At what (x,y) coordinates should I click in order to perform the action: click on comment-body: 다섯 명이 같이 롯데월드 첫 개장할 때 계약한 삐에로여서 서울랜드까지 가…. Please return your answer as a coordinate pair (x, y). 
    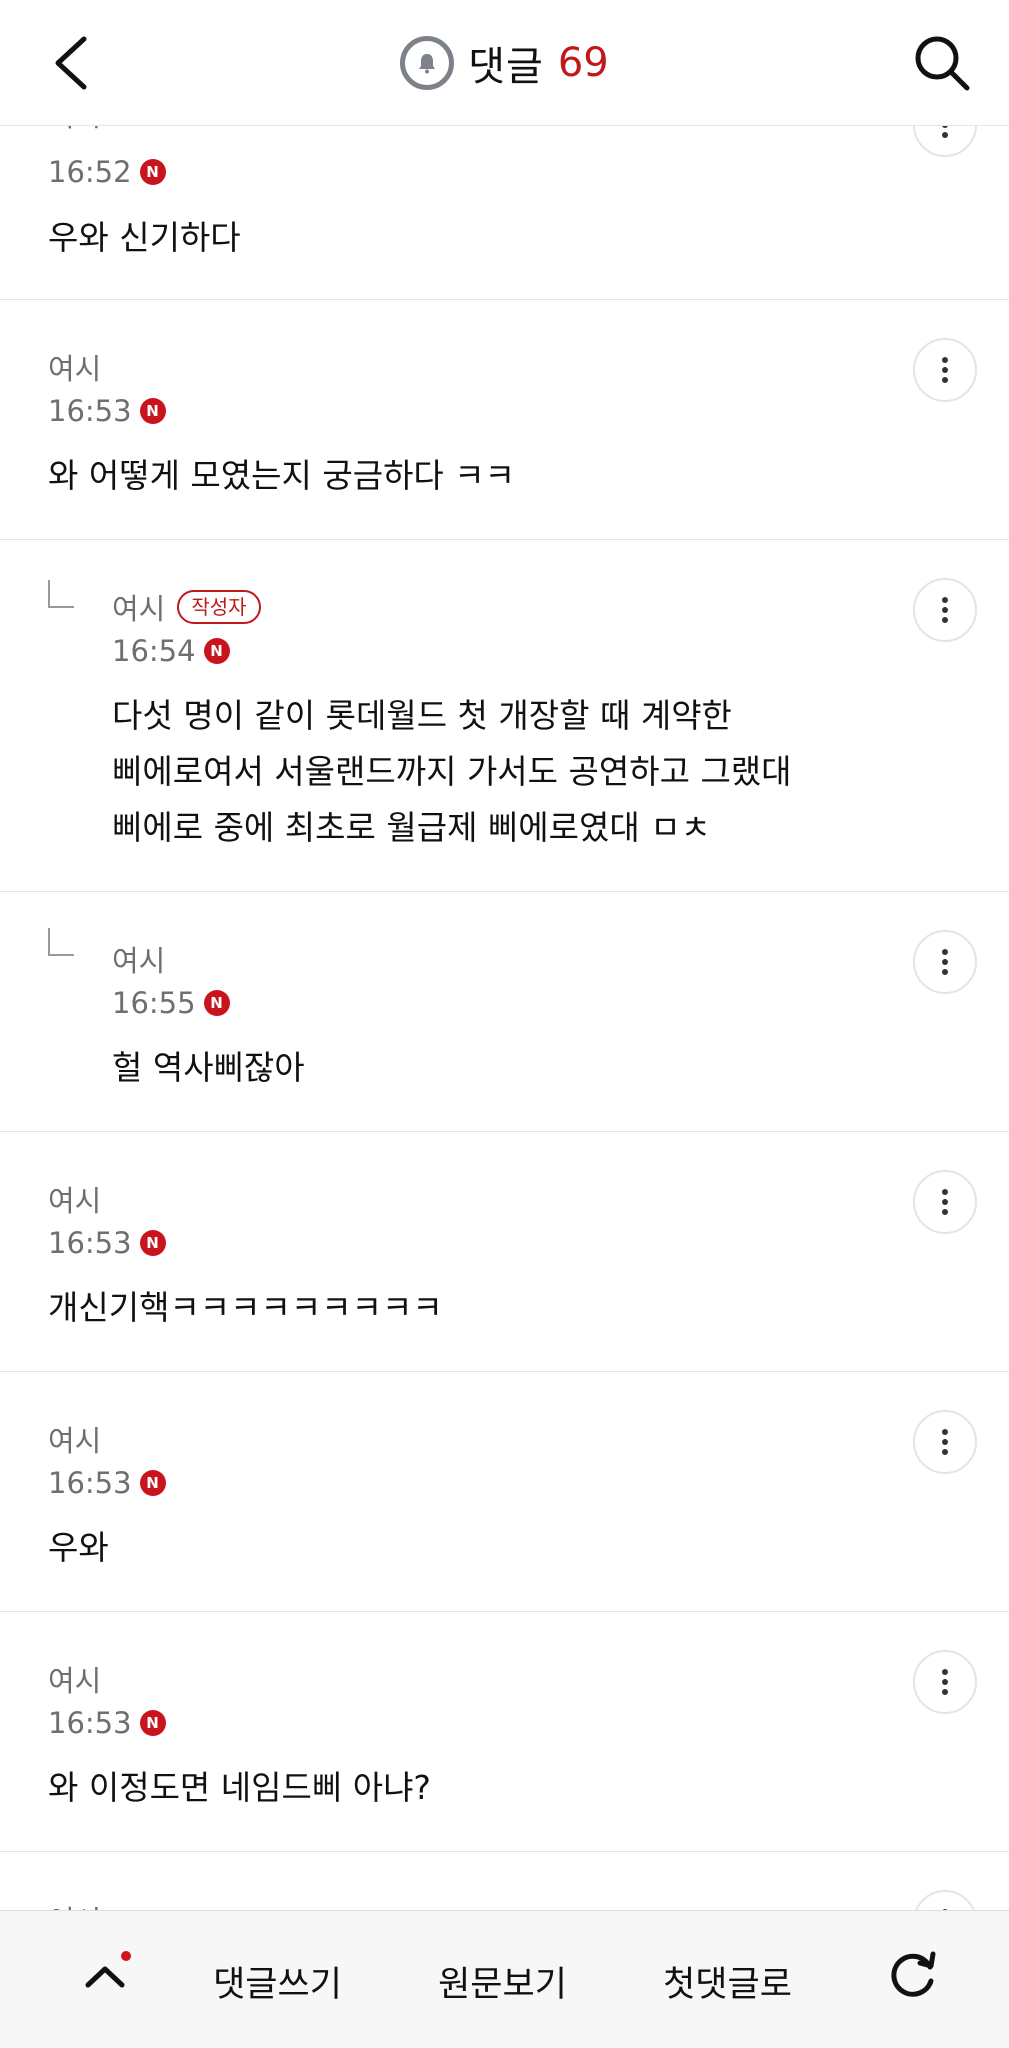
    Looking at the image, I should click on (452, 772).